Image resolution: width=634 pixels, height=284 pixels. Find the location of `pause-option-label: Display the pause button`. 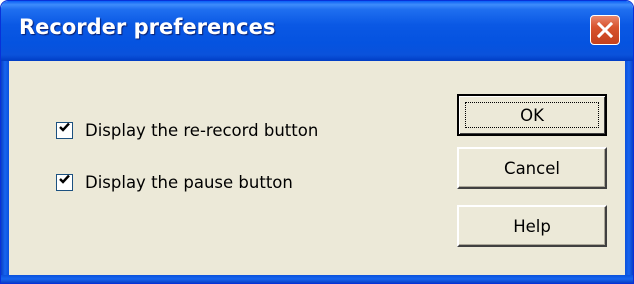

pause-option-label: Display the pause button is located at coordinates (189, 182).